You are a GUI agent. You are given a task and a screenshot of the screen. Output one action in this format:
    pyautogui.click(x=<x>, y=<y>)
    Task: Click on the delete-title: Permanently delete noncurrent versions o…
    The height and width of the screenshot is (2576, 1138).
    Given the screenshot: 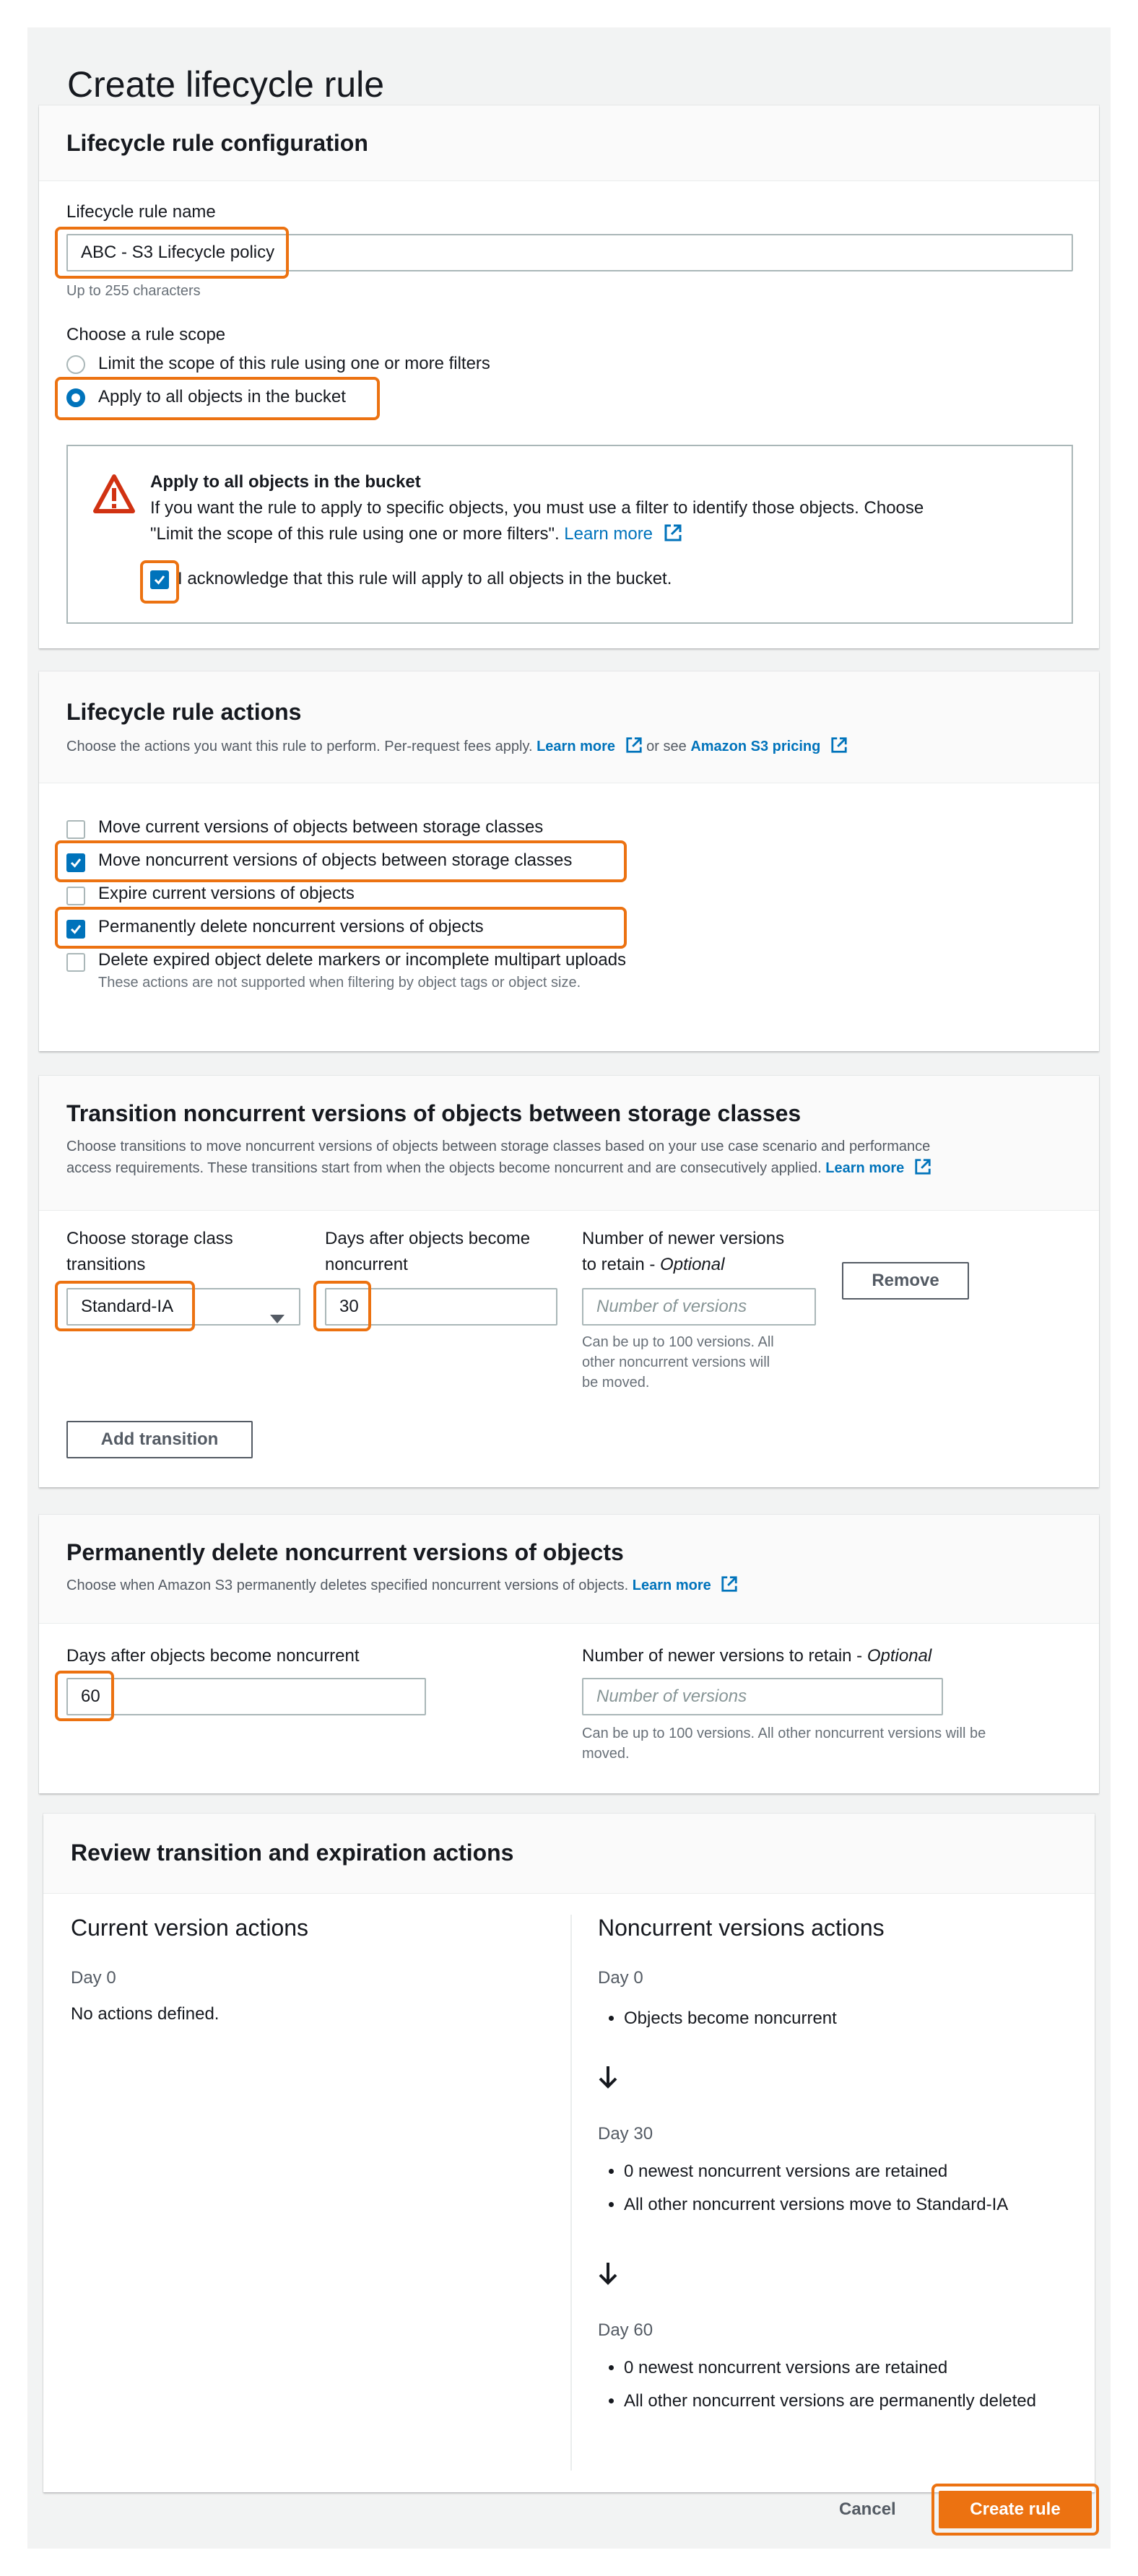 What is the action you would take?
    pyautogui.click(x=345, y=1552)
    